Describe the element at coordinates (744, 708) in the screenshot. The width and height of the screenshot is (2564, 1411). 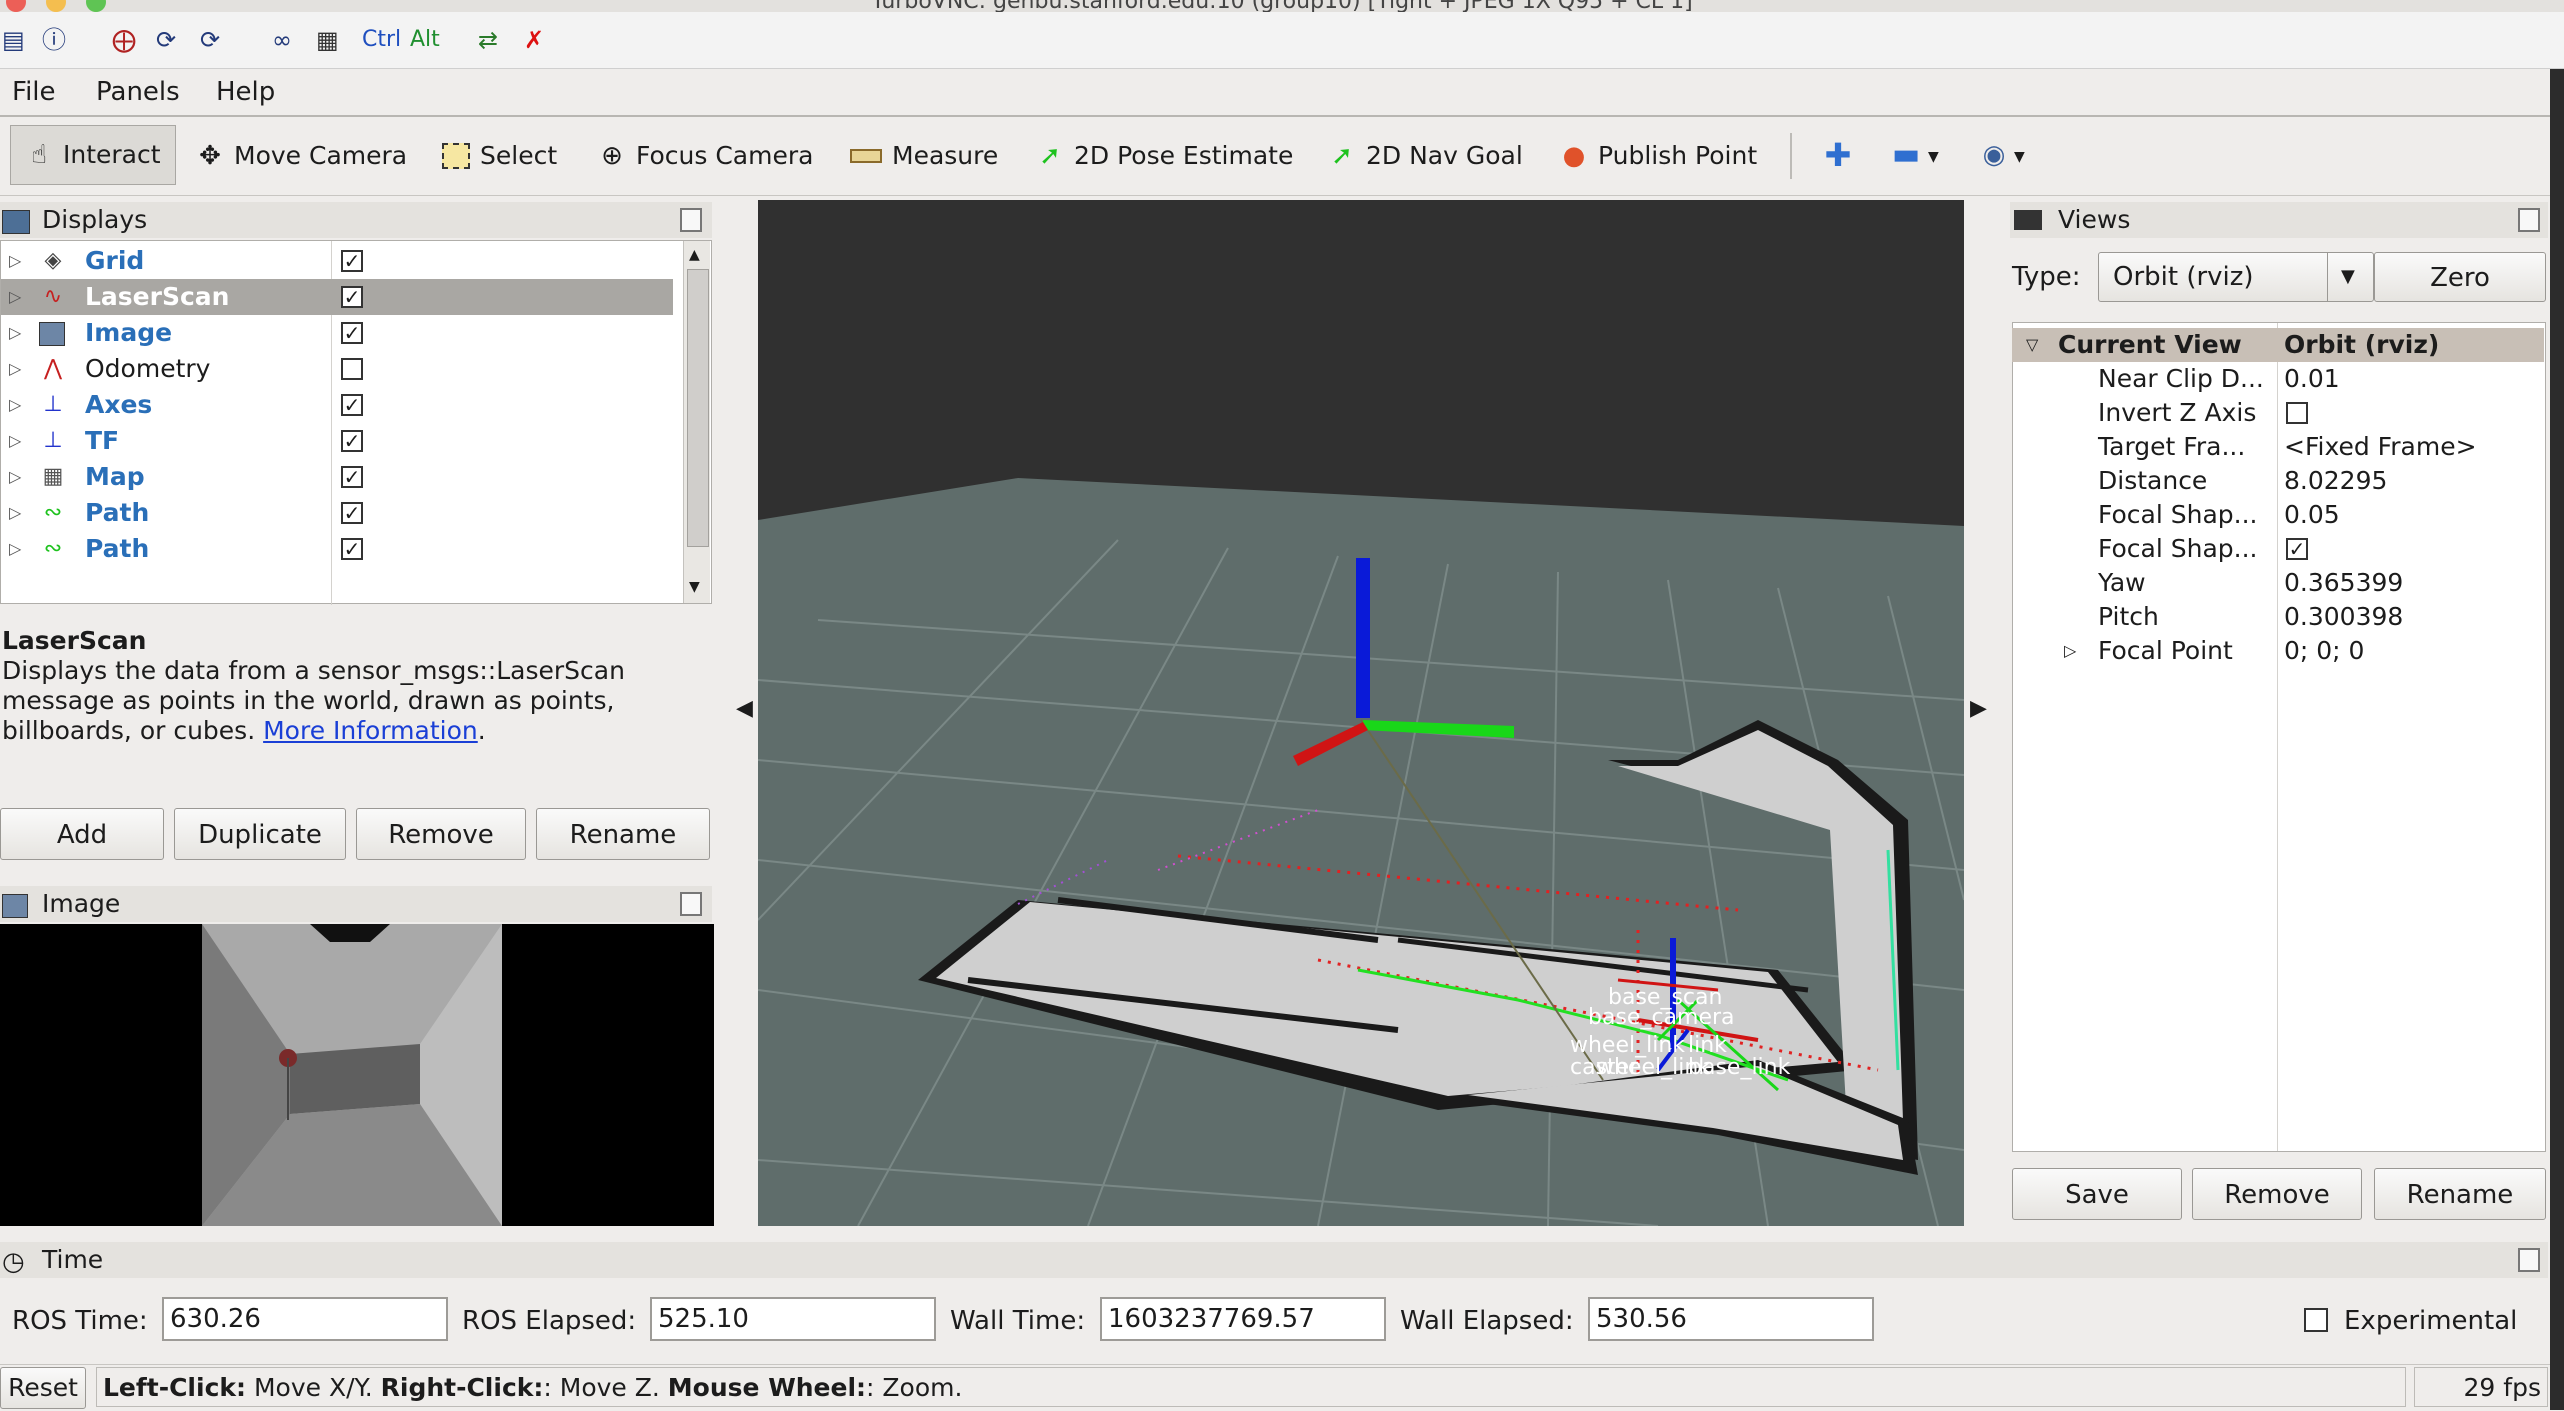
I see `collapse-left-icon: ◀` at that location.